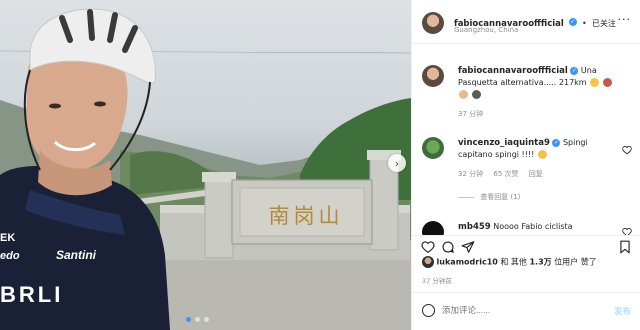 The height and width of the screenshot is (330, 640). Describe the element at coordinates (468, 247) in the screenshot. I see `share-icon` at that location.